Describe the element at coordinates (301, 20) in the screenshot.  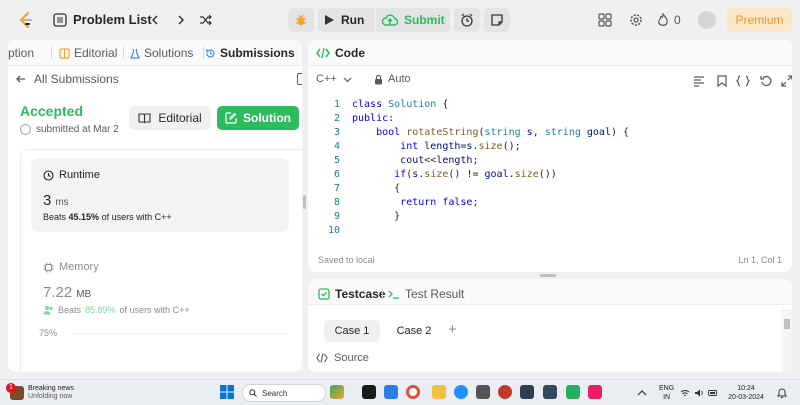
I see `debug-button` at that location.